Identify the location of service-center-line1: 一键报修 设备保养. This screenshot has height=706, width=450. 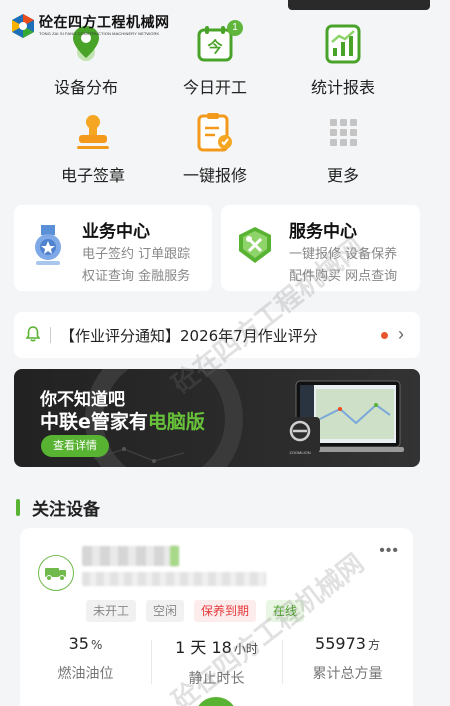
(343, 254).